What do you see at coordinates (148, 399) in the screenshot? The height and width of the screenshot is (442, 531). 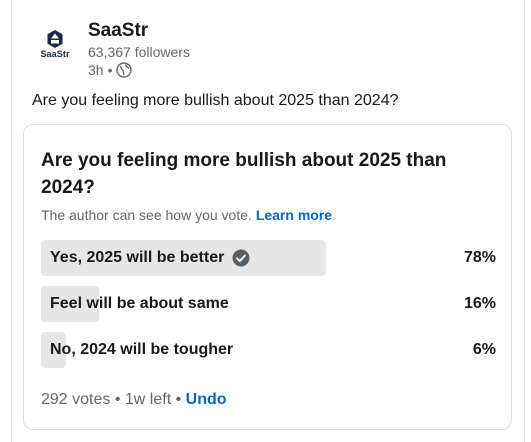 I see `time-left: 1w left` at bounding box center [148, 399].